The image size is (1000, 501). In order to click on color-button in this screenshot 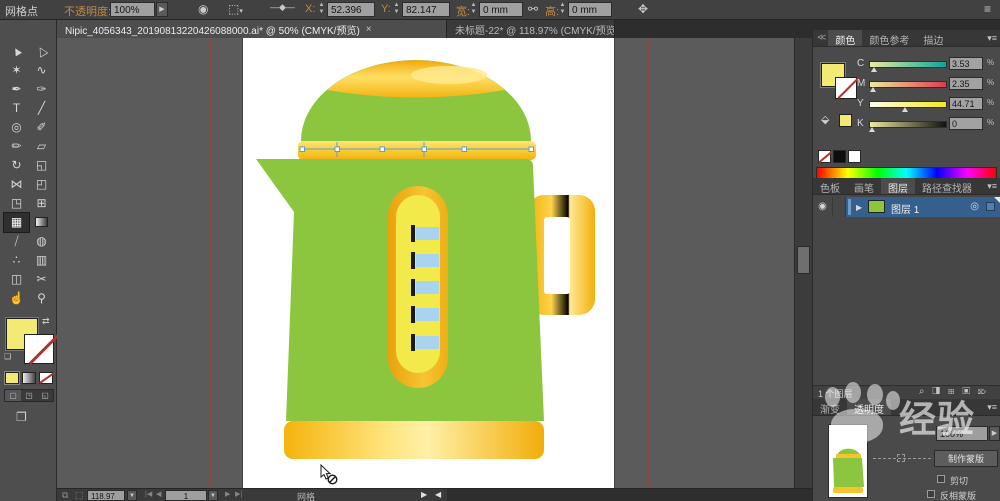, I will do `click(12, 378)`.